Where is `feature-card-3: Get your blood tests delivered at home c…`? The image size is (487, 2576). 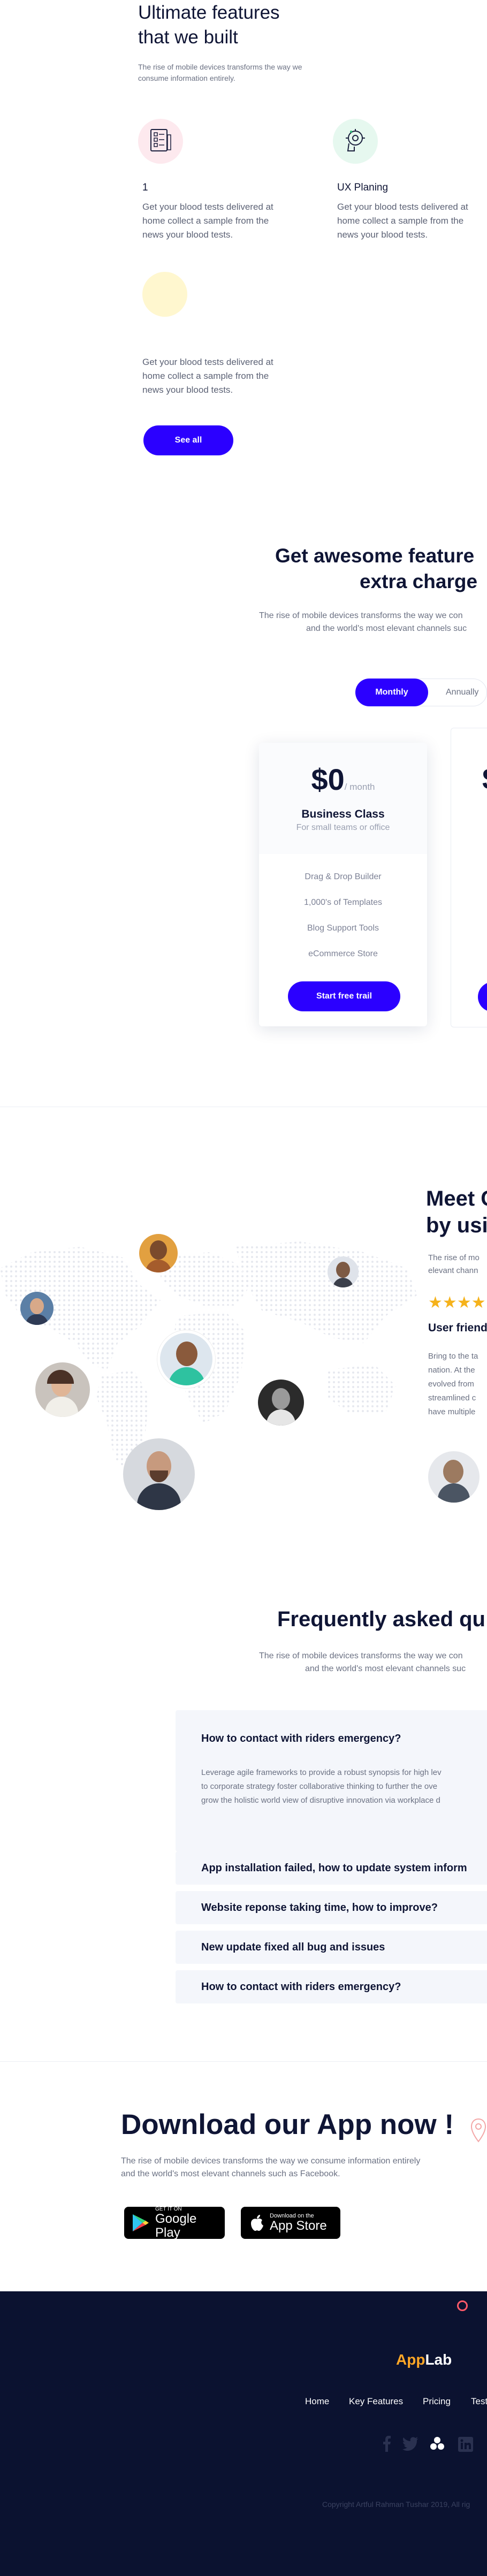 feature-card-3: Get your blood tests delivered at home c… is located at coordinates (218, 341).